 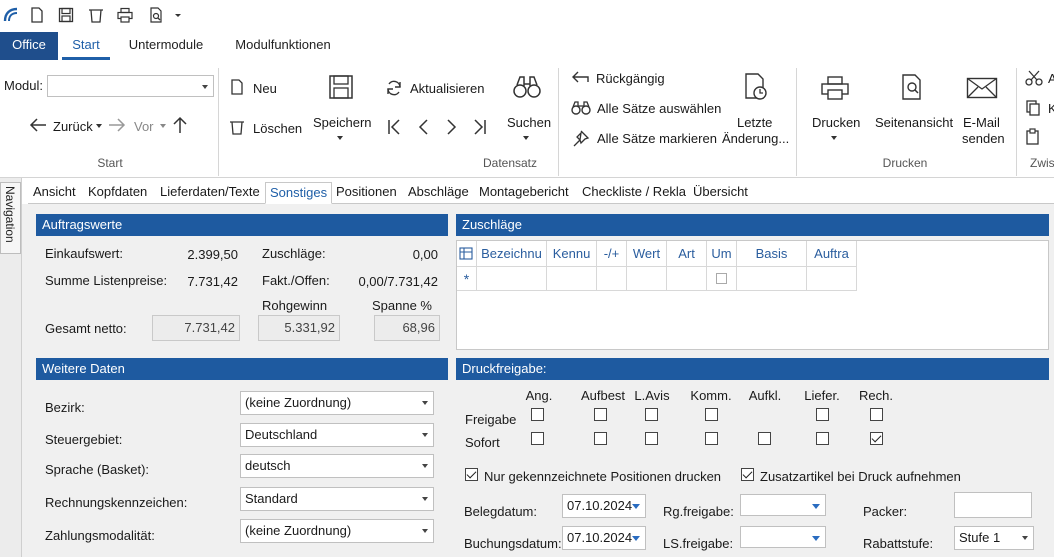 What do you see at coordinates (993, 505) in the screenshot?
I see `packer-input` at bounding box center [993, 505].